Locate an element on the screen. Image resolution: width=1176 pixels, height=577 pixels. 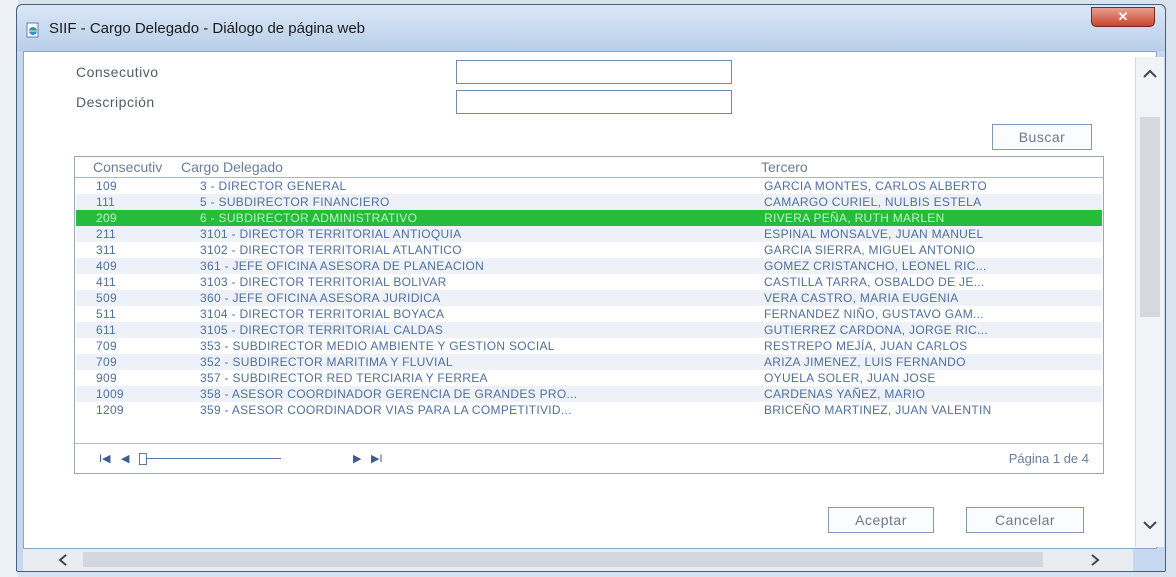
cell-cargo: 352 - SUBDIRECTOR MARITIMA Y FLUVIAL is located at coordinates (326, 362).